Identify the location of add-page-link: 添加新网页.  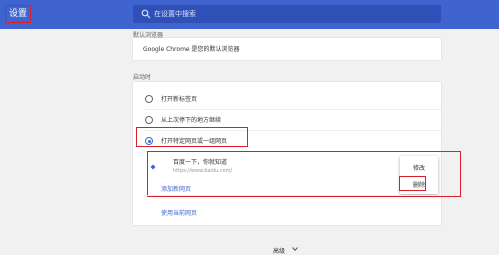
(176, 188).